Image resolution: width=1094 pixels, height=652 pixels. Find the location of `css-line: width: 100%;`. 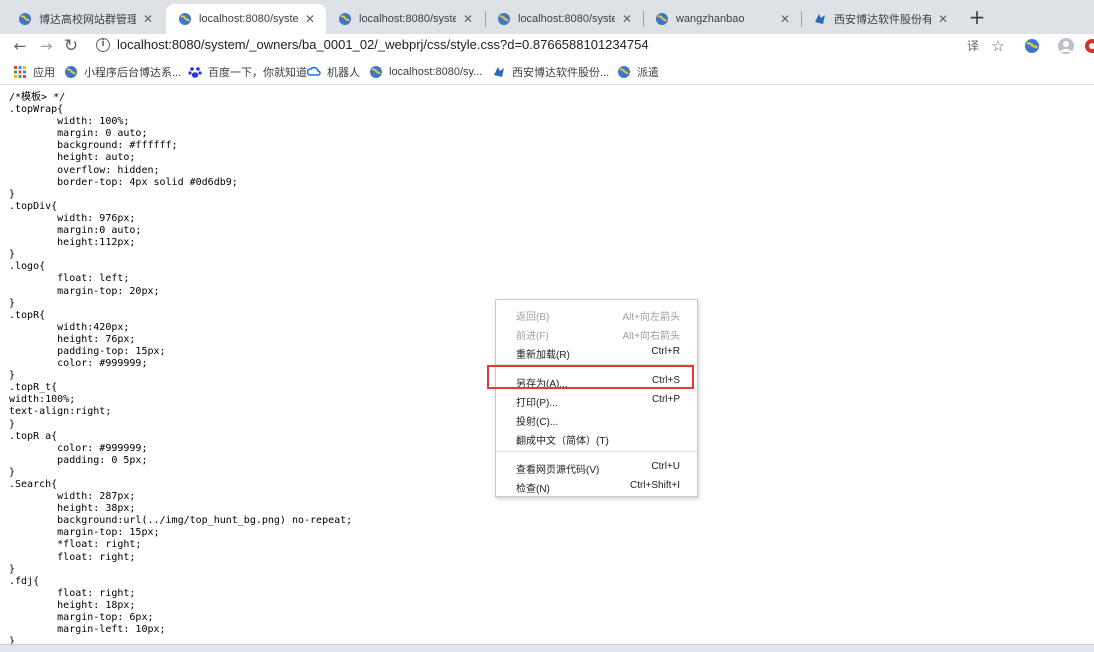

css-line: width: 100%; is located at coordinates (69, 122).